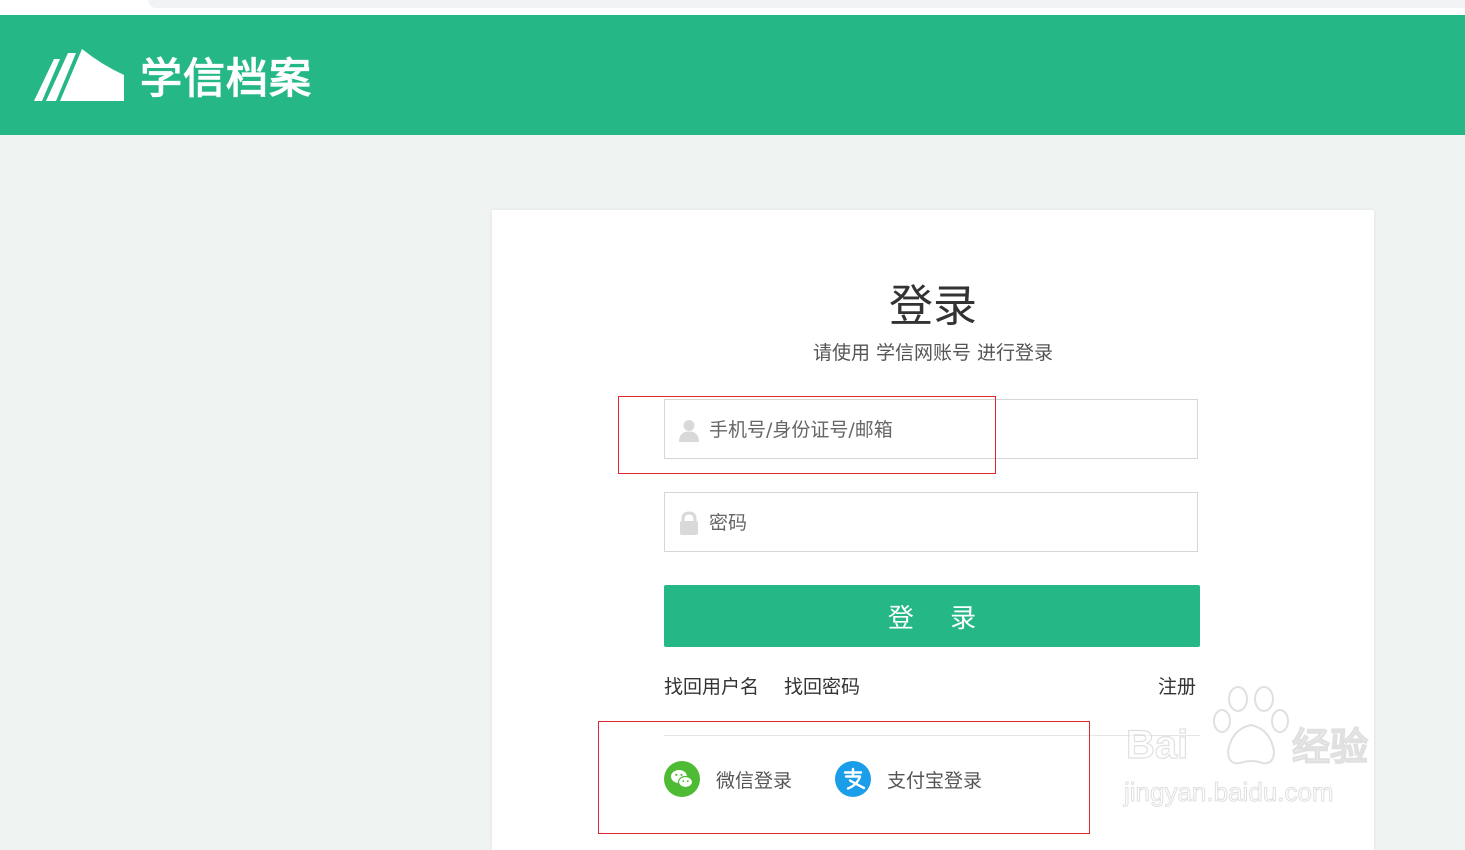  What do you see at coordinates (935, 780) in the screenshot?
I see `alipay-login-label: 支付宝登录` at bounding box center [935, 780].